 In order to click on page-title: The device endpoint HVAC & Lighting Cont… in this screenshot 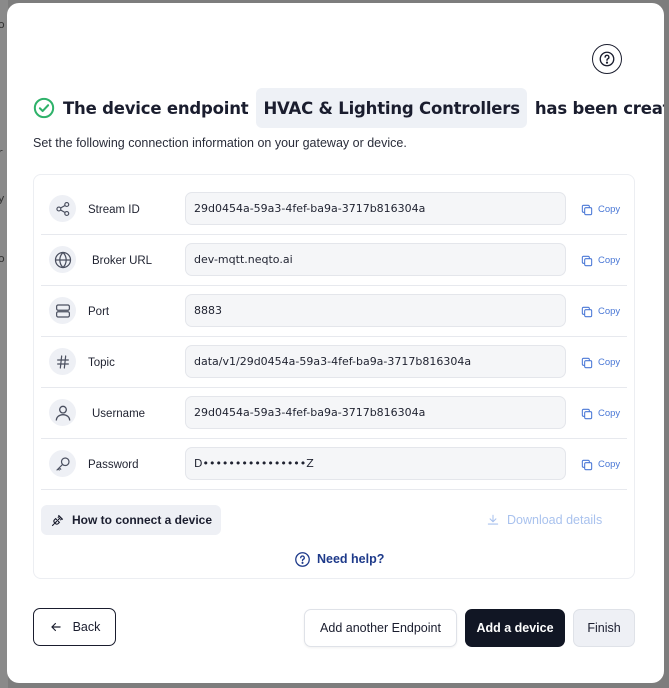, I will do `click(348, 108)`.